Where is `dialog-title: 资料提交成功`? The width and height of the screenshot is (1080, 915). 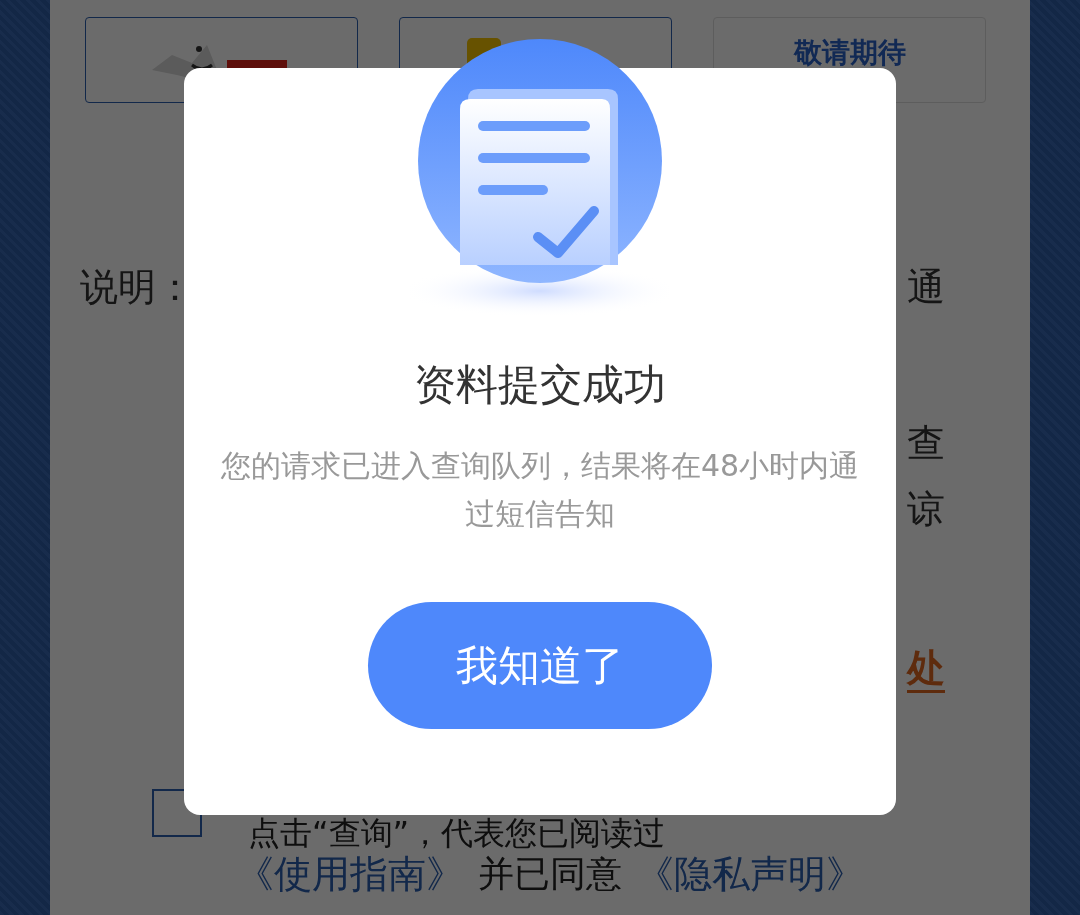 dialog-title: 资料提交成功 is located at coordinates (540, 385).